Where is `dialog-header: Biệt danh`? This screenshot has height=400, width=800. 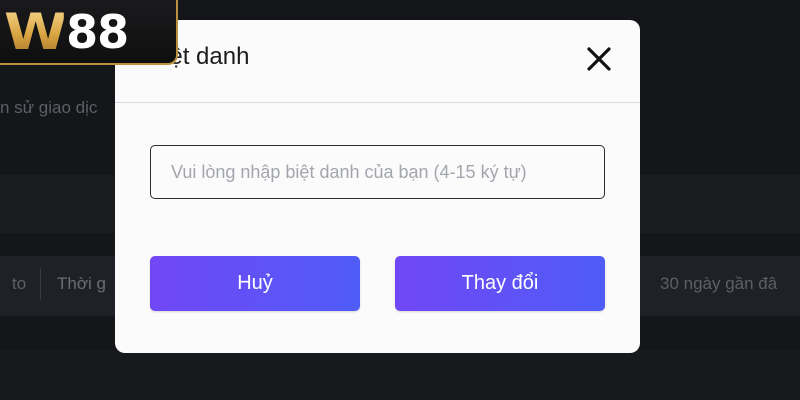
dialog-header: Biệt danh is located at coordinates (377, 61).